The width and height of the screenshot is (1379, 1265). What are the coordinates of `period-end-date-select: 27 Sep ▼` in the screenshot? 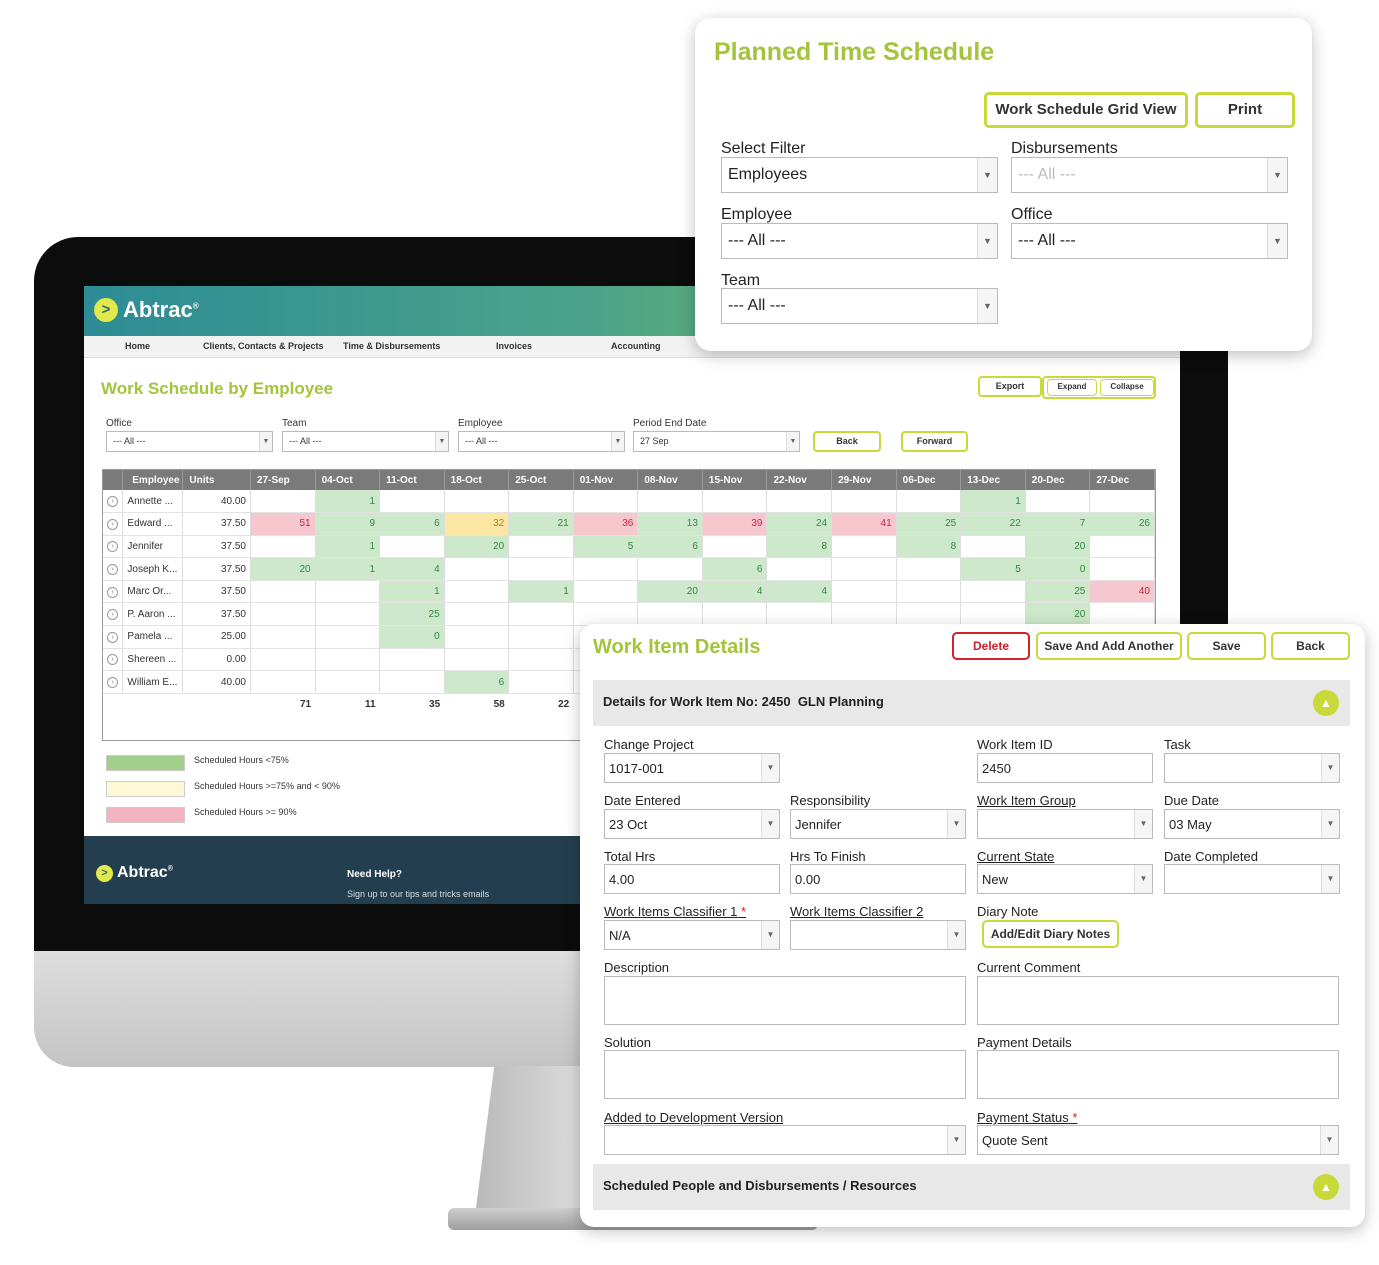 It's located at (716, 441).